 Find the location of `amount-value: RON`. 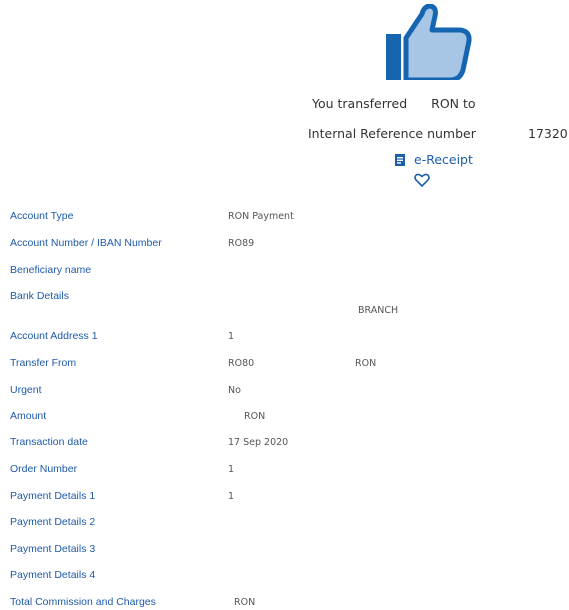

amount-value: RON is located at coordinates (255, 416).